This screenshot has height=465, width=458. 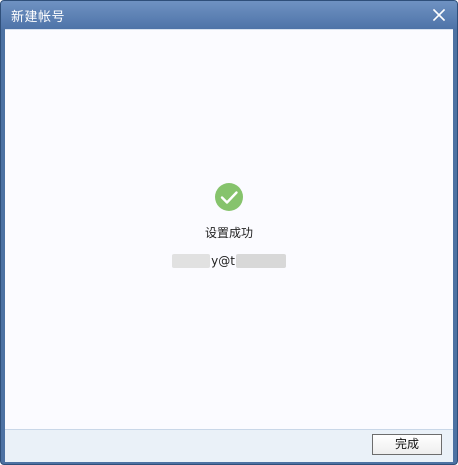 I want to click on masked-account-suffix, so click(x=260, y=261).